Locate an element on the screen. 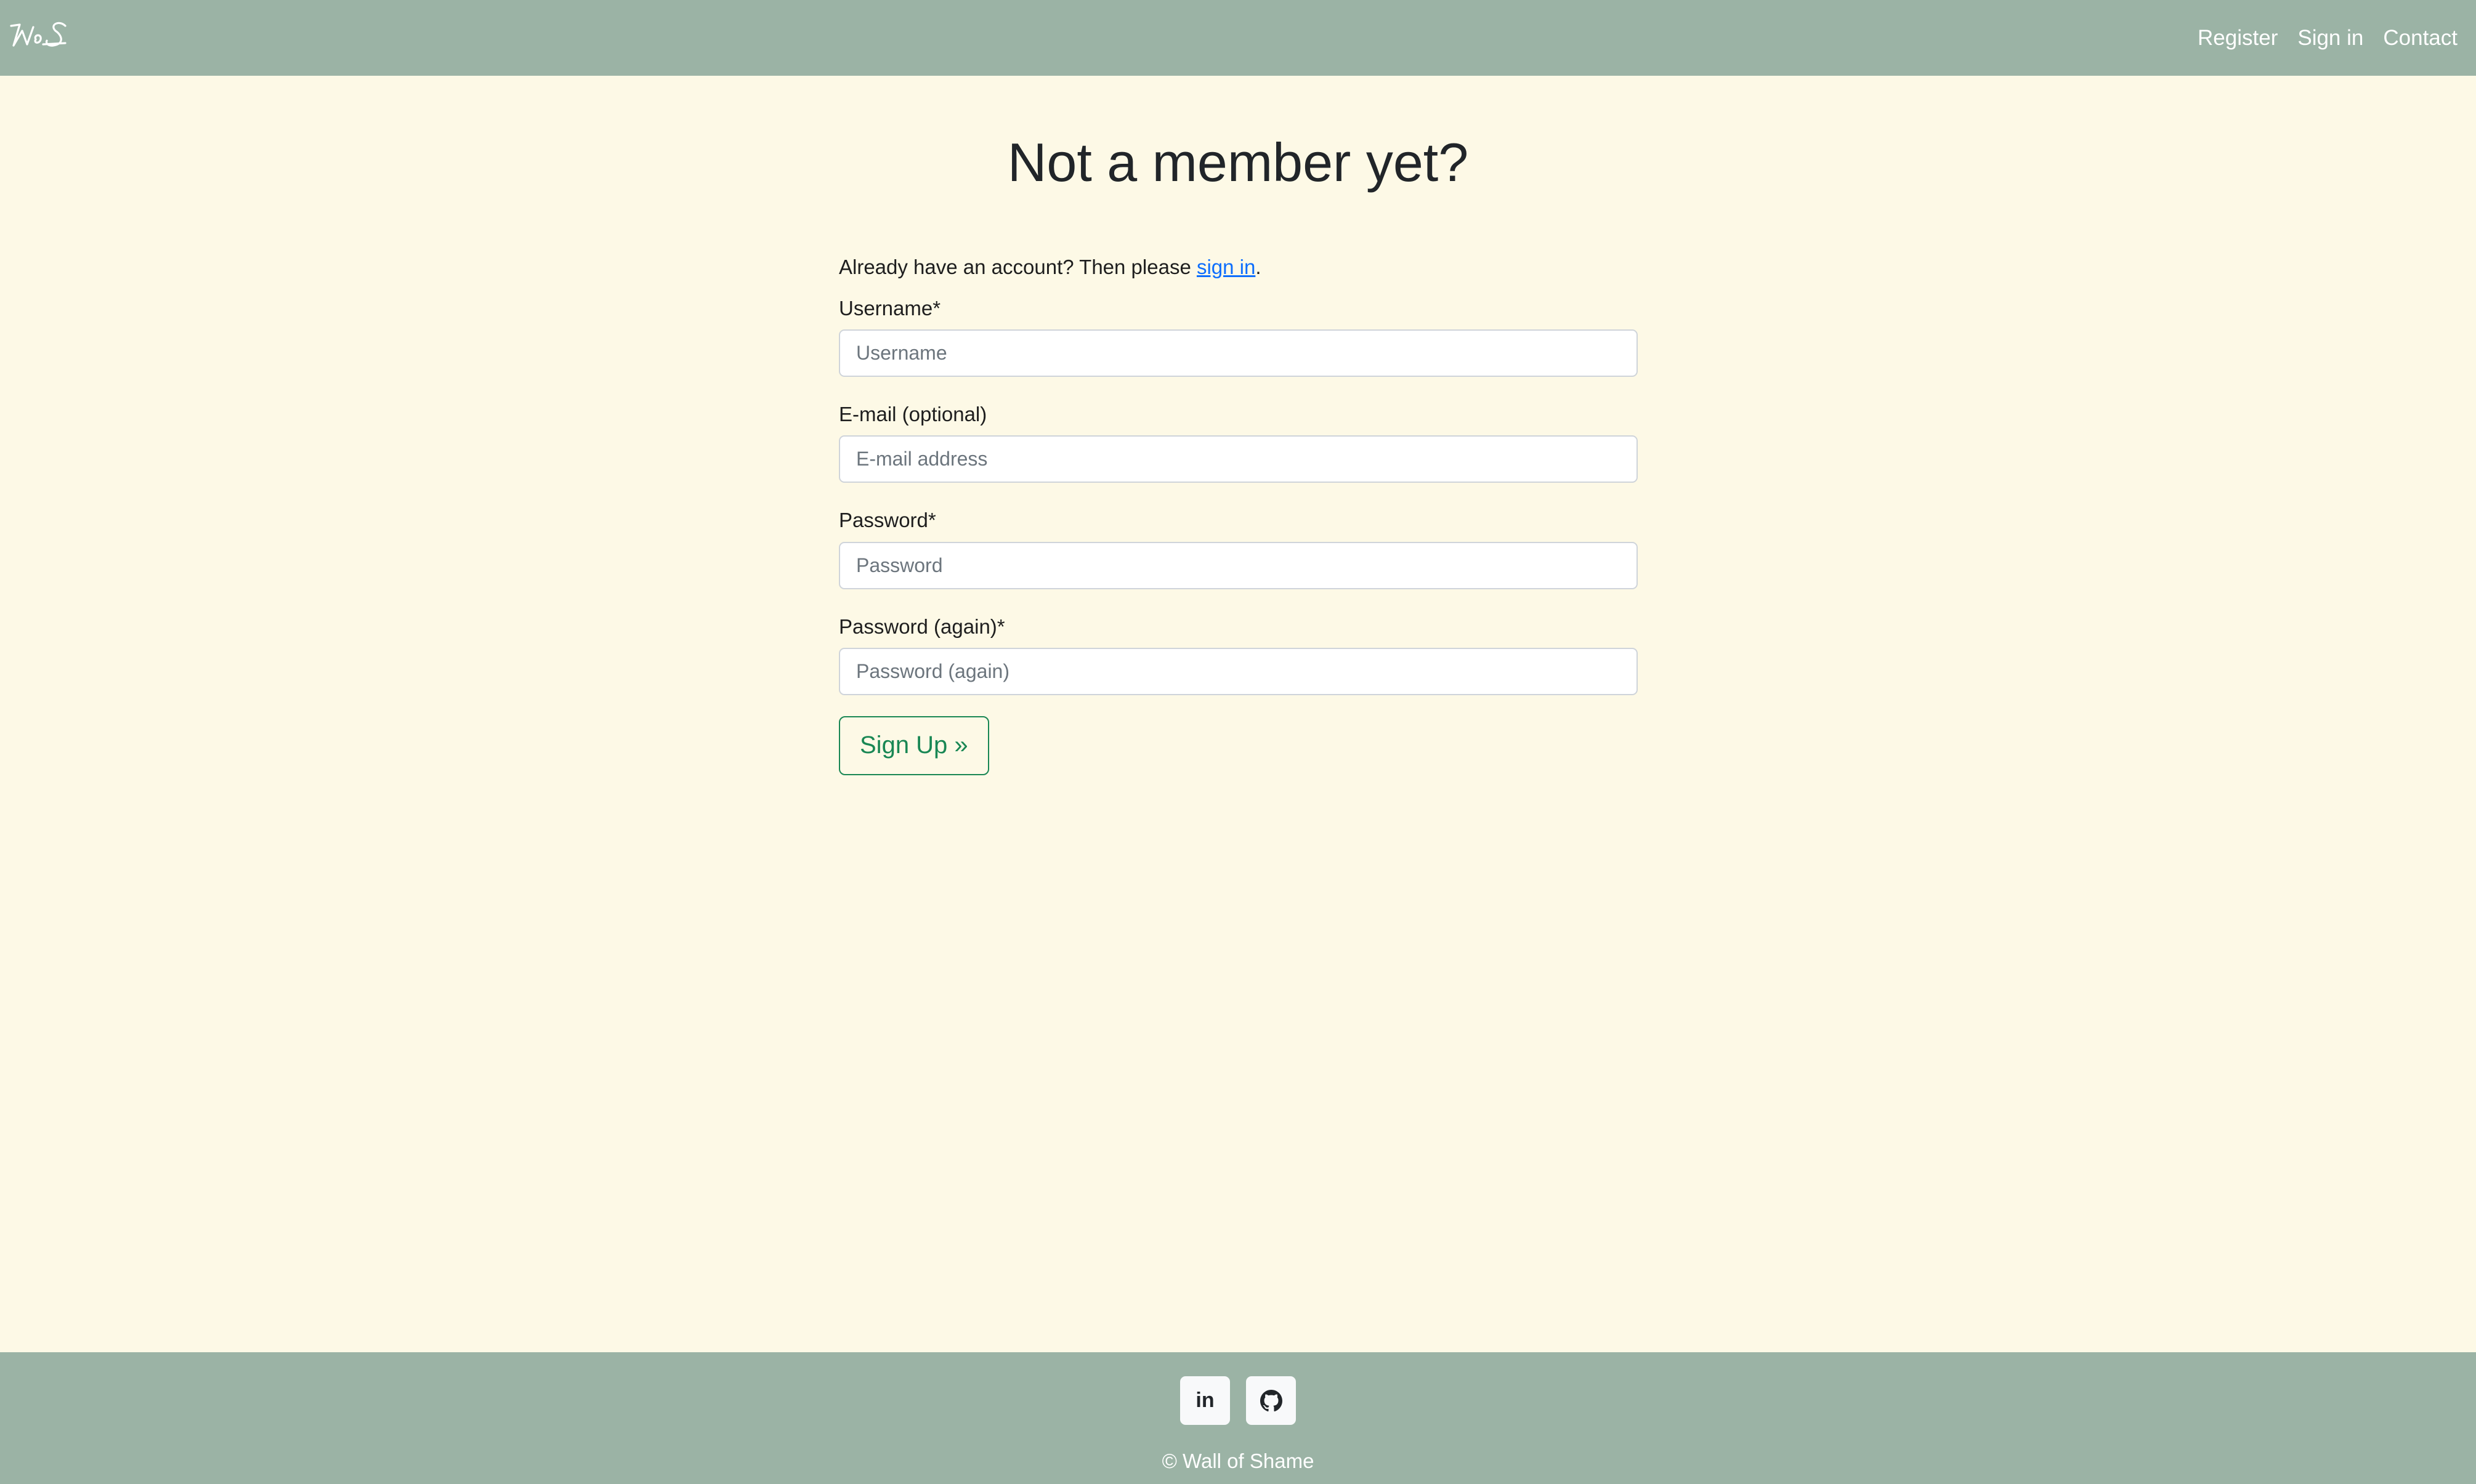 Image resolution: width=2476 pixels, height=1484 pixels. password-again-group: Password (again)* is located at coordinates (1238, 655).